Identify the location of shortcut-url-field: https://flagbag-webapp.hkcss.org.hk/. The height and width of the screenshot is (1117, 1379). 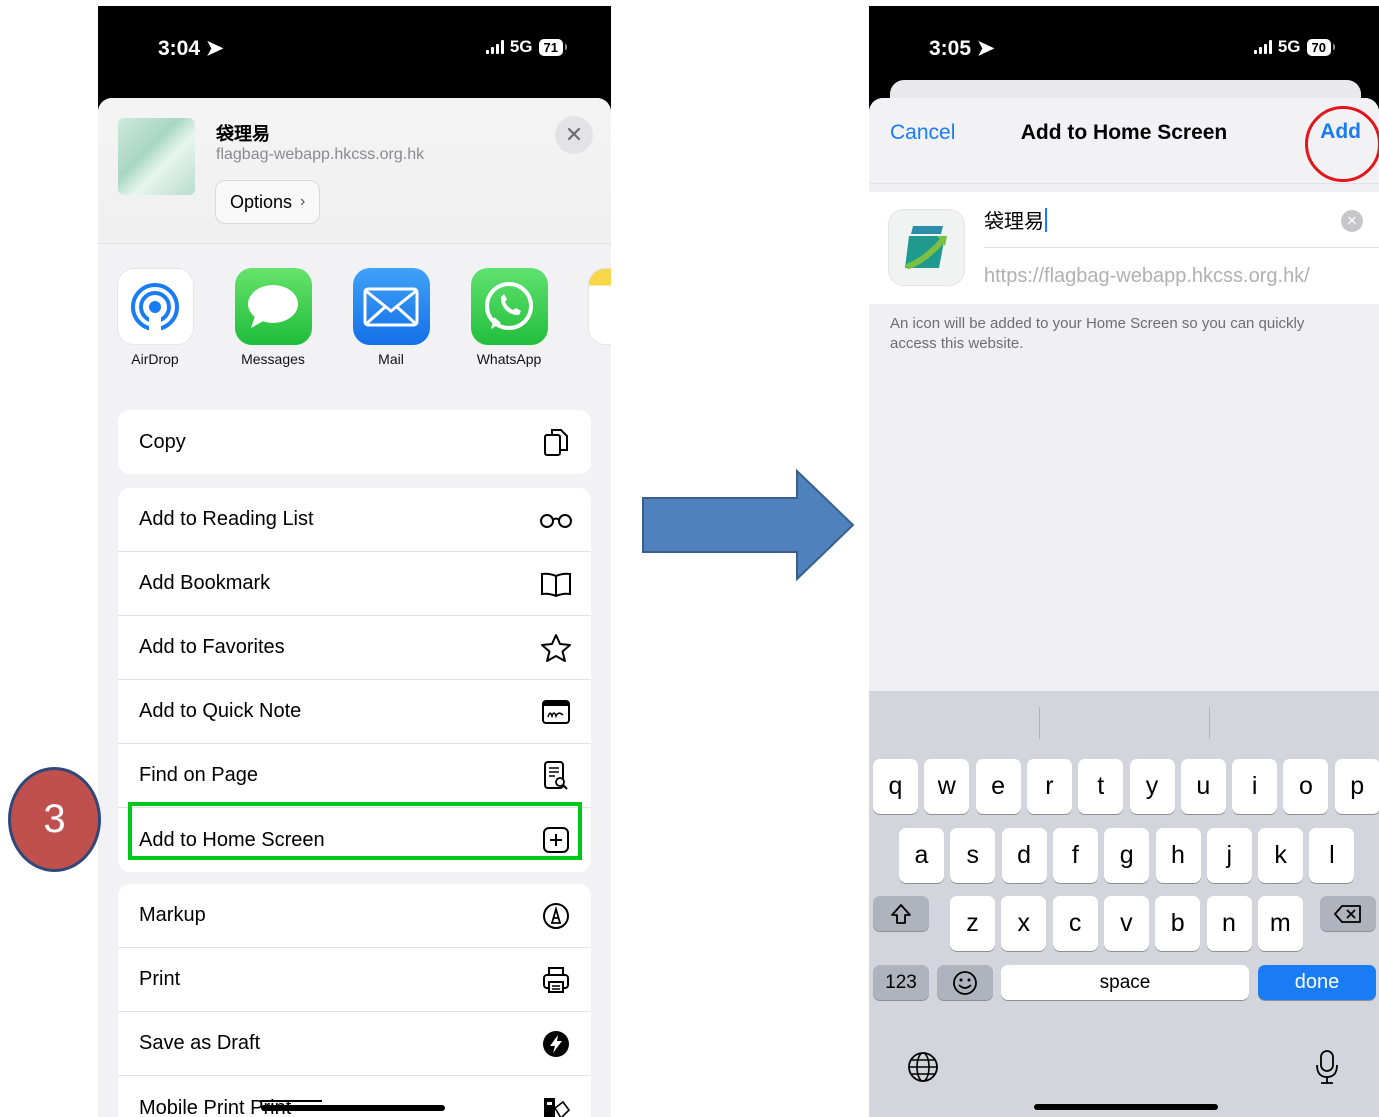
(1147, 275).